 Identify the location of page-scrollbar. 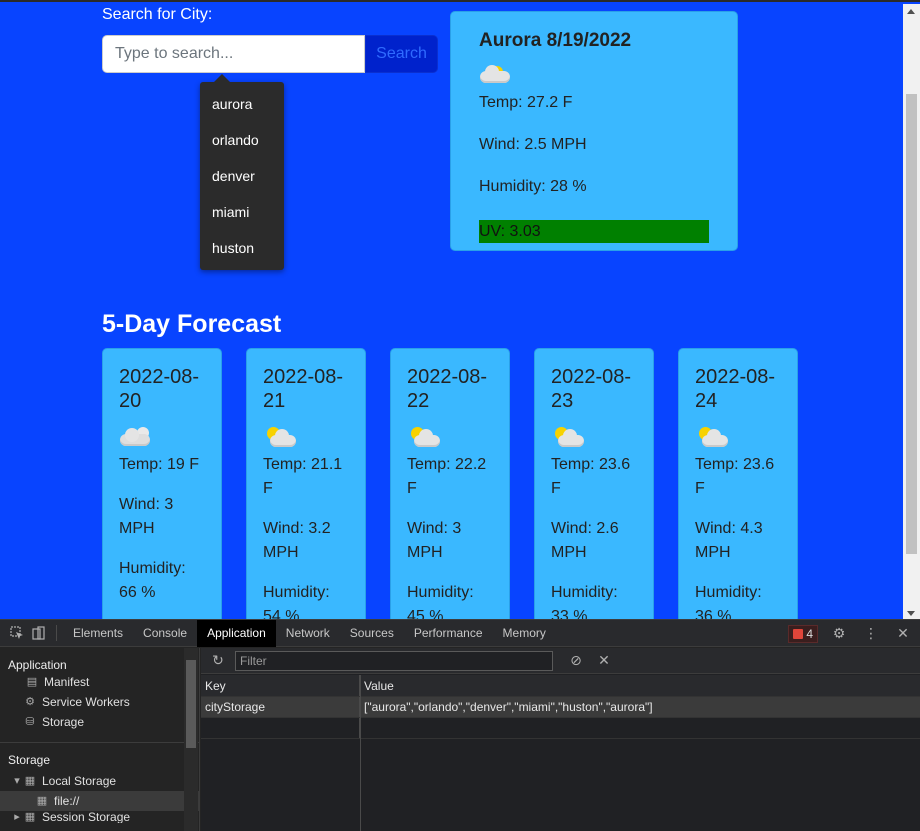
(911, 311).